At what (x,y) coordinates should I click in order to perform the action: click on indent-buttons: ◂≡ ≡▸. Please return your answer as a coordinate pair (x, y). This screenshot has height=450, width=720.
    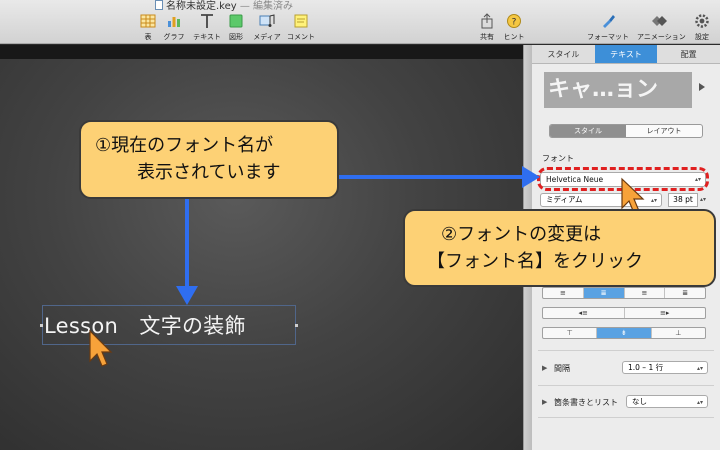
    Looking at the image, I should click on (624, 313).